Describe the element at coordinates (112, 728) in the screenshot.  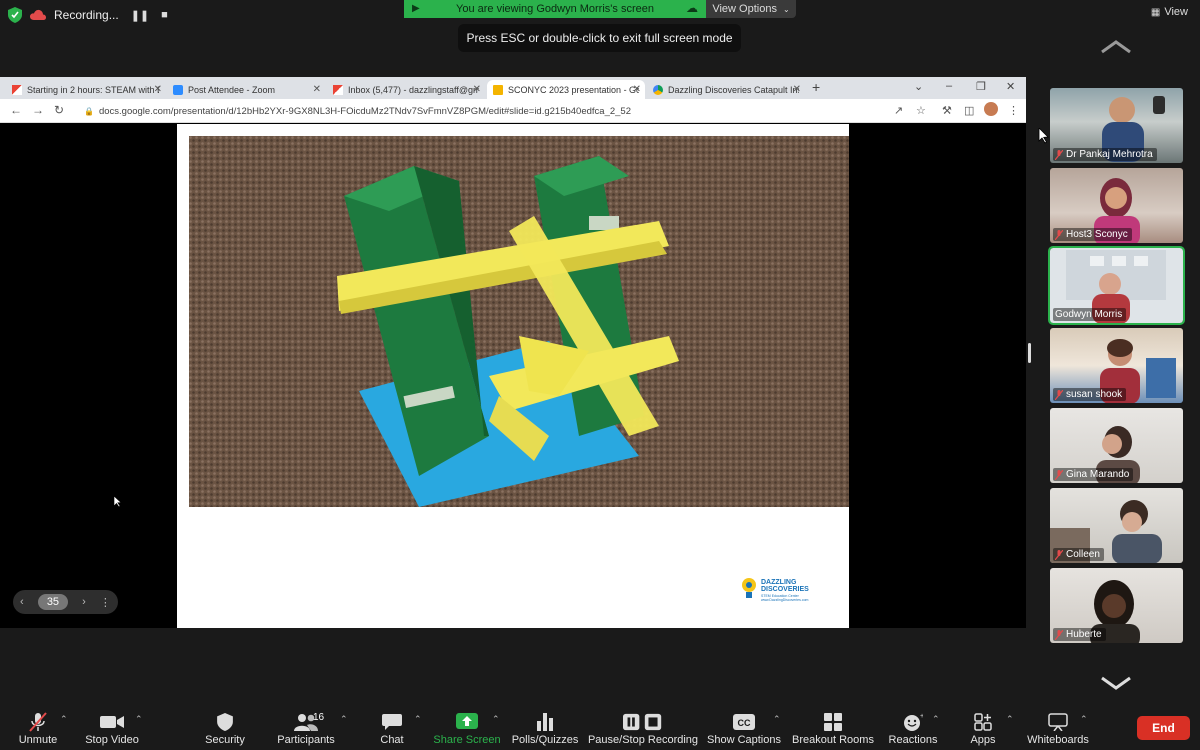
I see `stop-video-button: Stop Video` at that location.